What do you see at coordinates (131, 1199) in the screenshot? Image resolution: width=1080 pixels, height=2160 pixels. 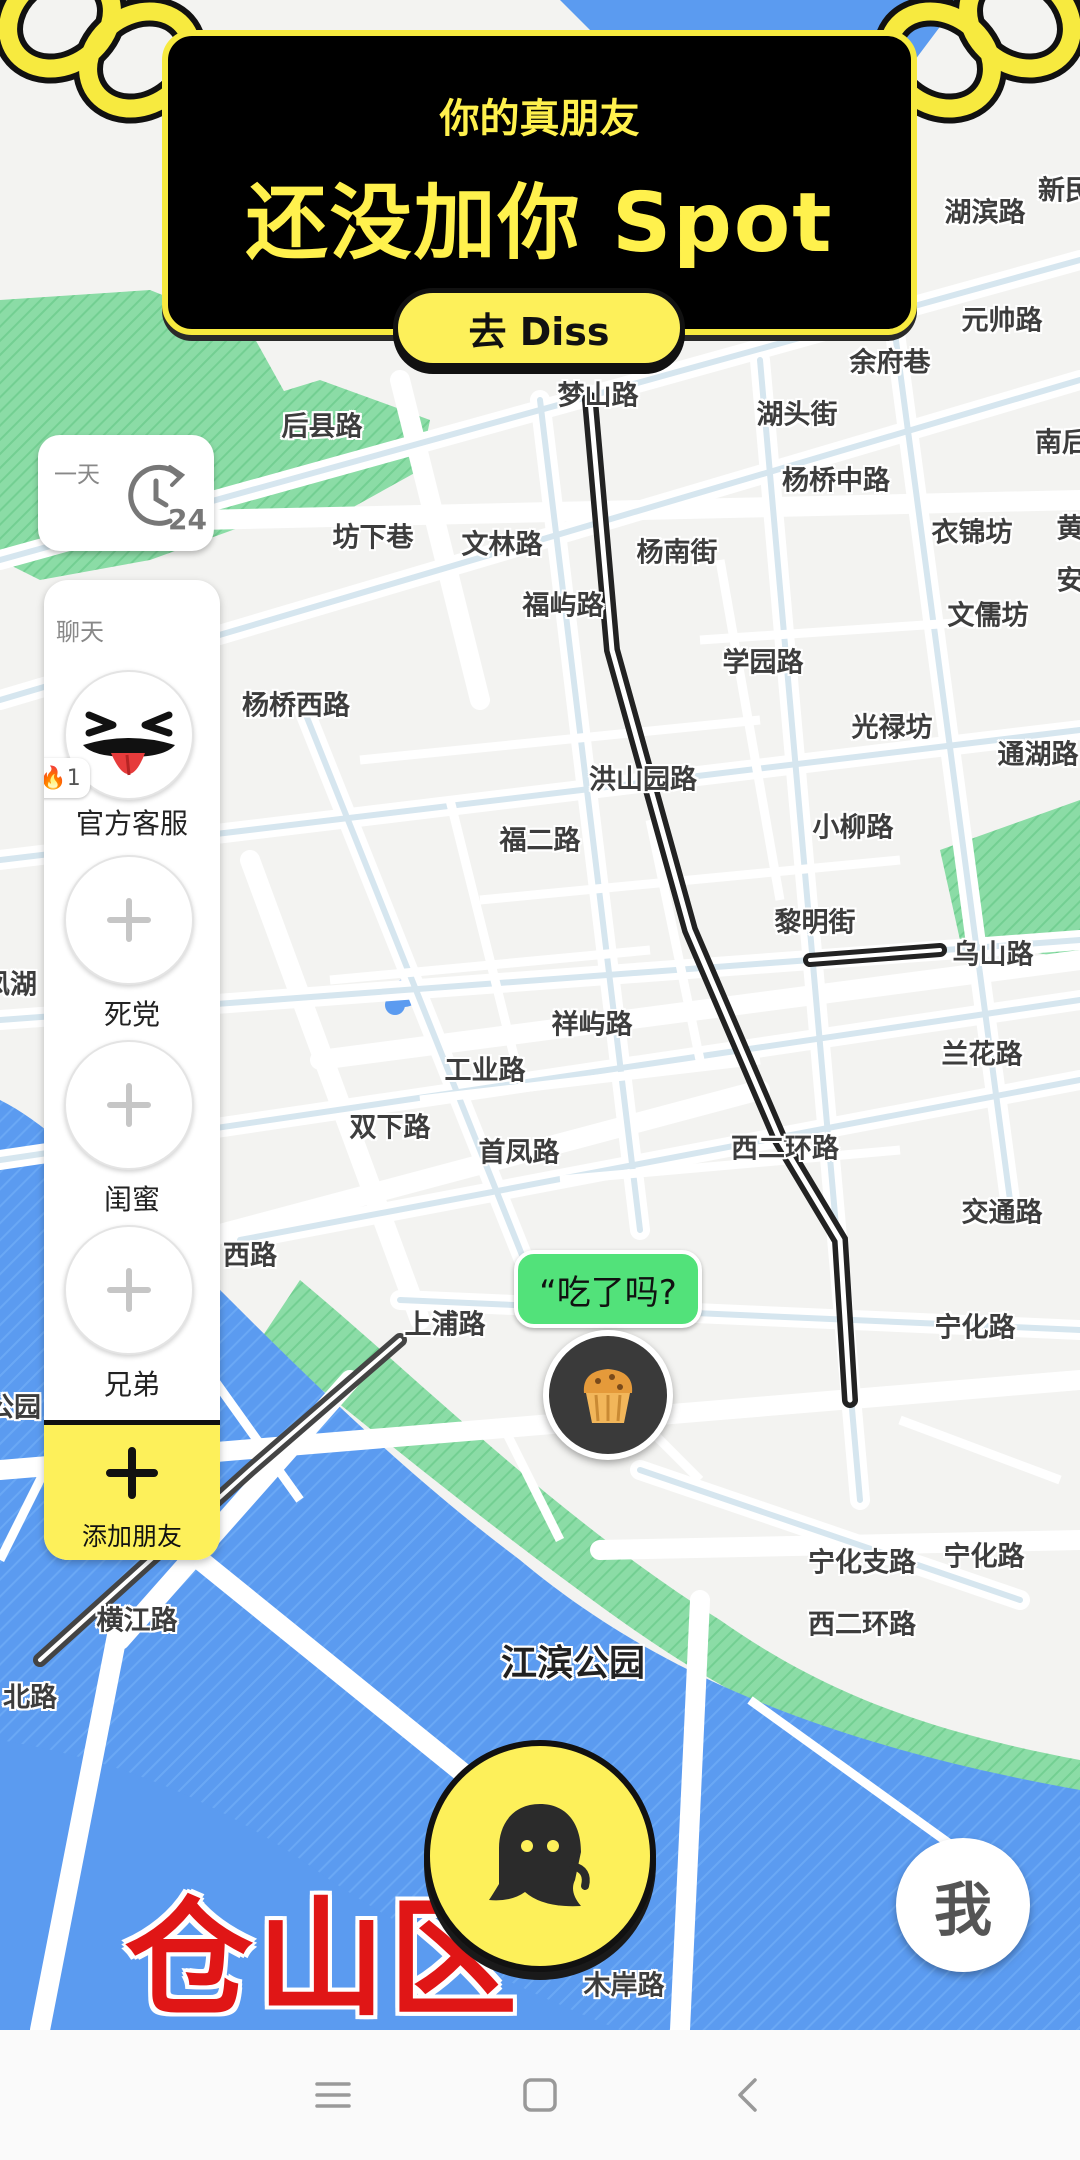 I see `friend-name: 闺蜜` at bounding box center [131, 1199].